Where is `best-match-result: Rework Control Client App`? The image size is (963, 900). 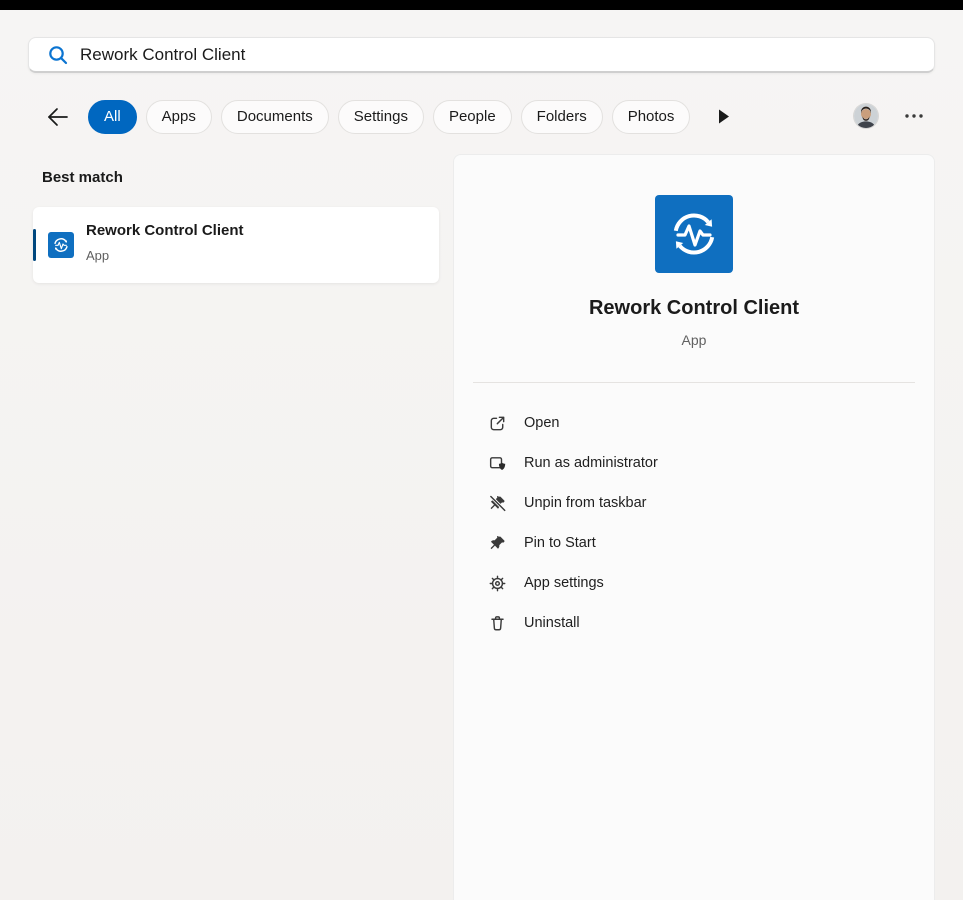 best-match-result: Rework Control Client App is located at coordinates (236, 245).